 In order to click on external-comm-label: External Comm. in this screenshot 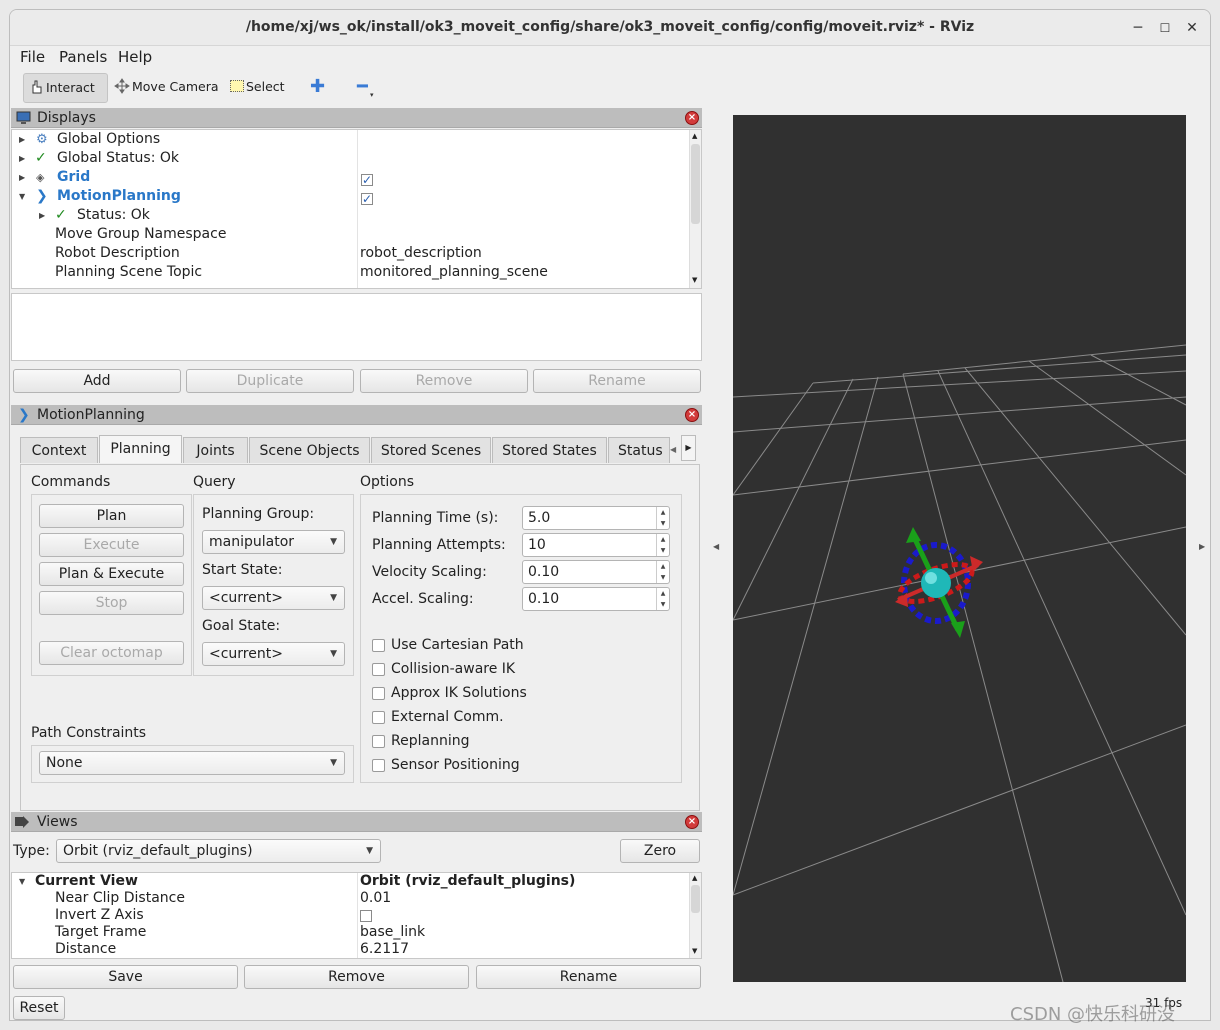, I will do `click(447, 717)`.